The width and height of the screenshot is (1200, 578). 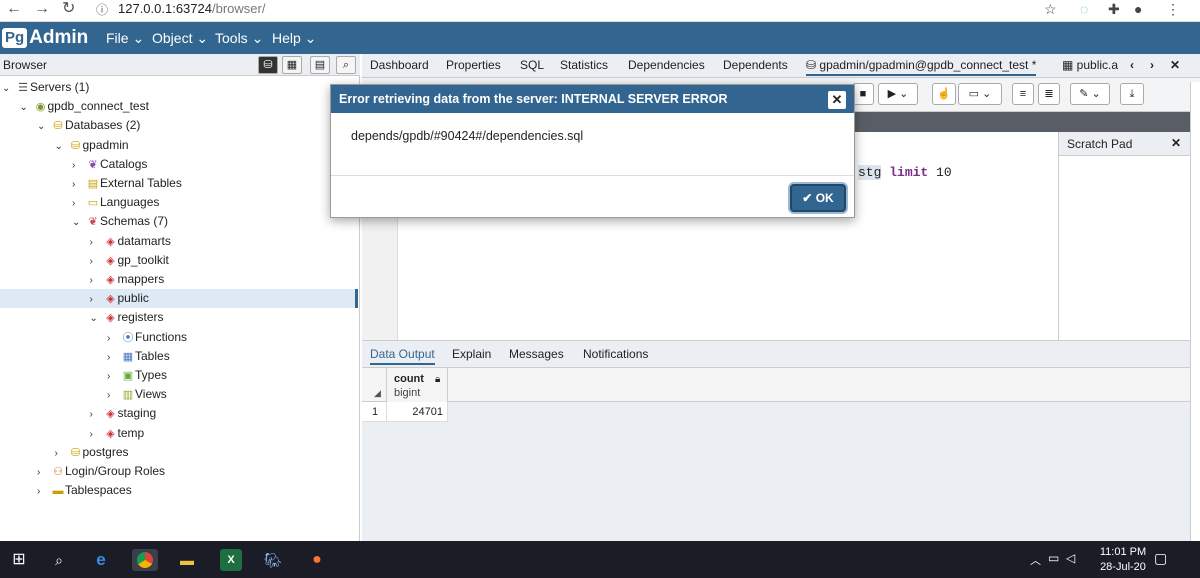 I want to click on reload-icon: ↻, so click(x=68, y=9).